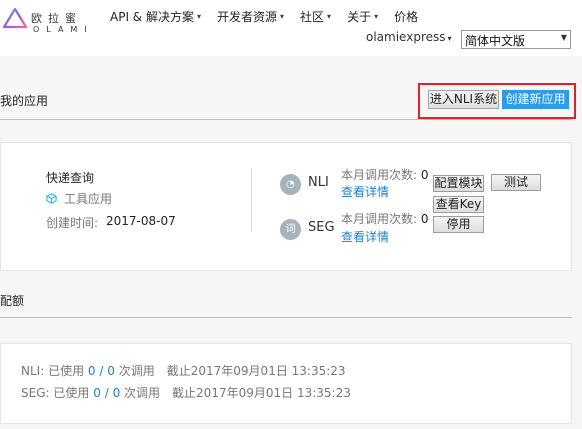 This screenshot has height=429, width=582. Describe the element at coordinates (321, 227) in the screenshot. I see `service-name-seg: SEG` at that location.